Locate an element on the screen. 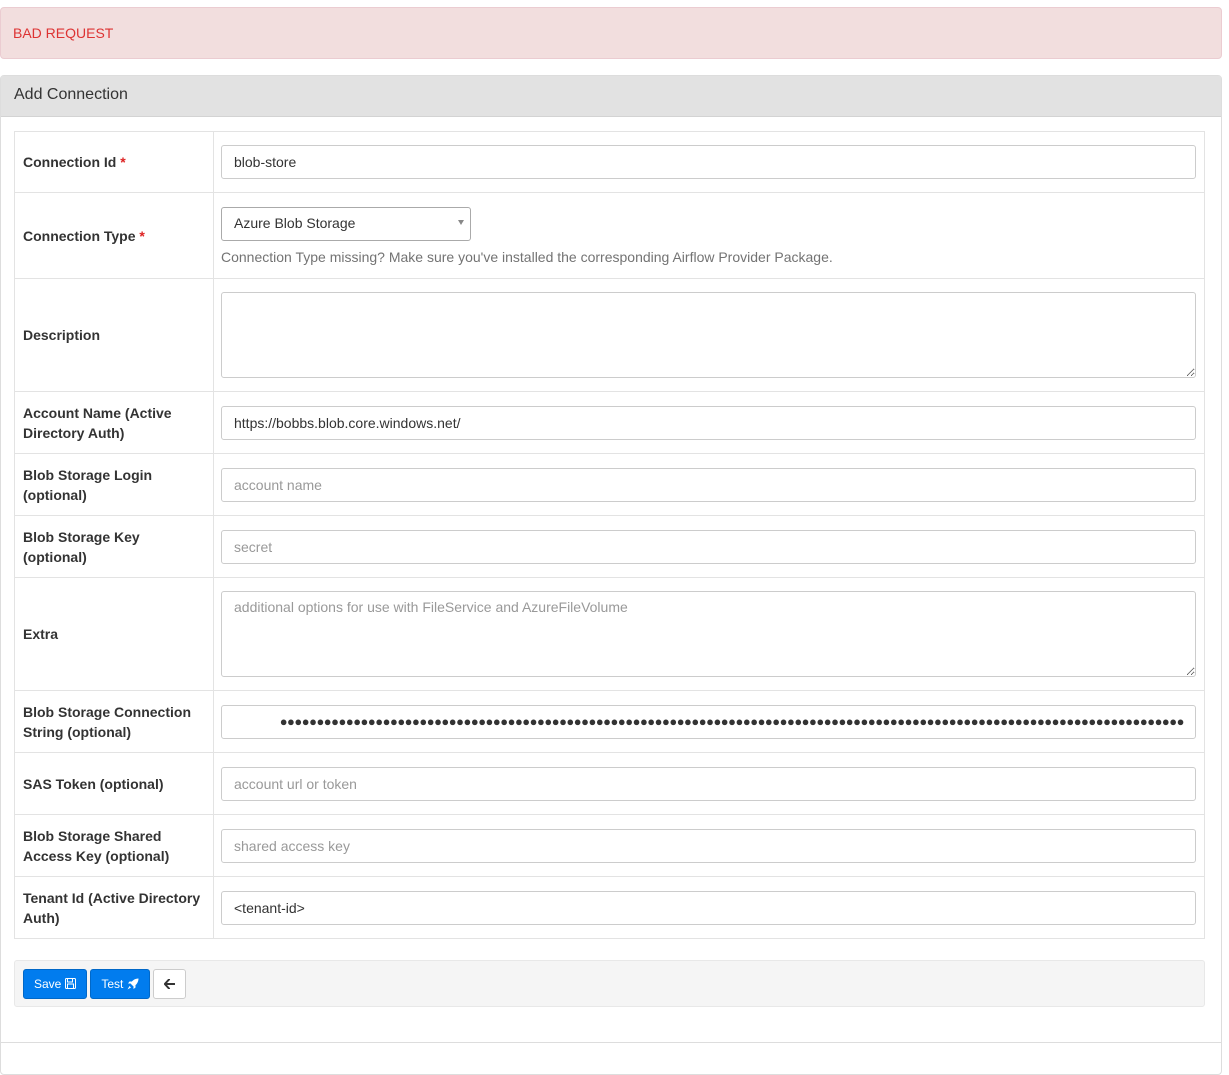  rocket-icon is located at coordinates (133, 984).